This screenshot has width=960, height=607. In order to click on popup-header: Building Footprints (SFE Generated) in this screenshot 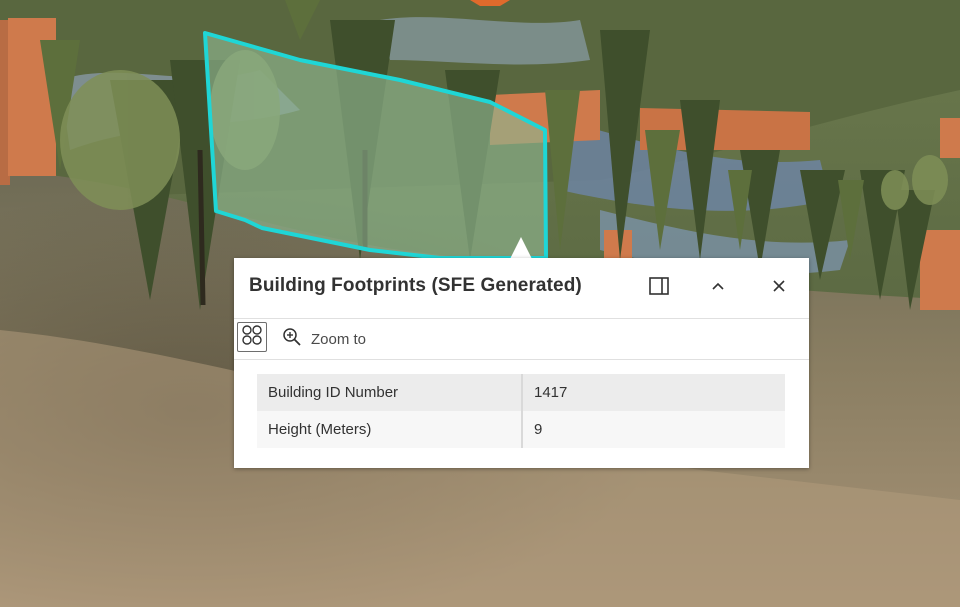, I will do `click(521, 288)`.